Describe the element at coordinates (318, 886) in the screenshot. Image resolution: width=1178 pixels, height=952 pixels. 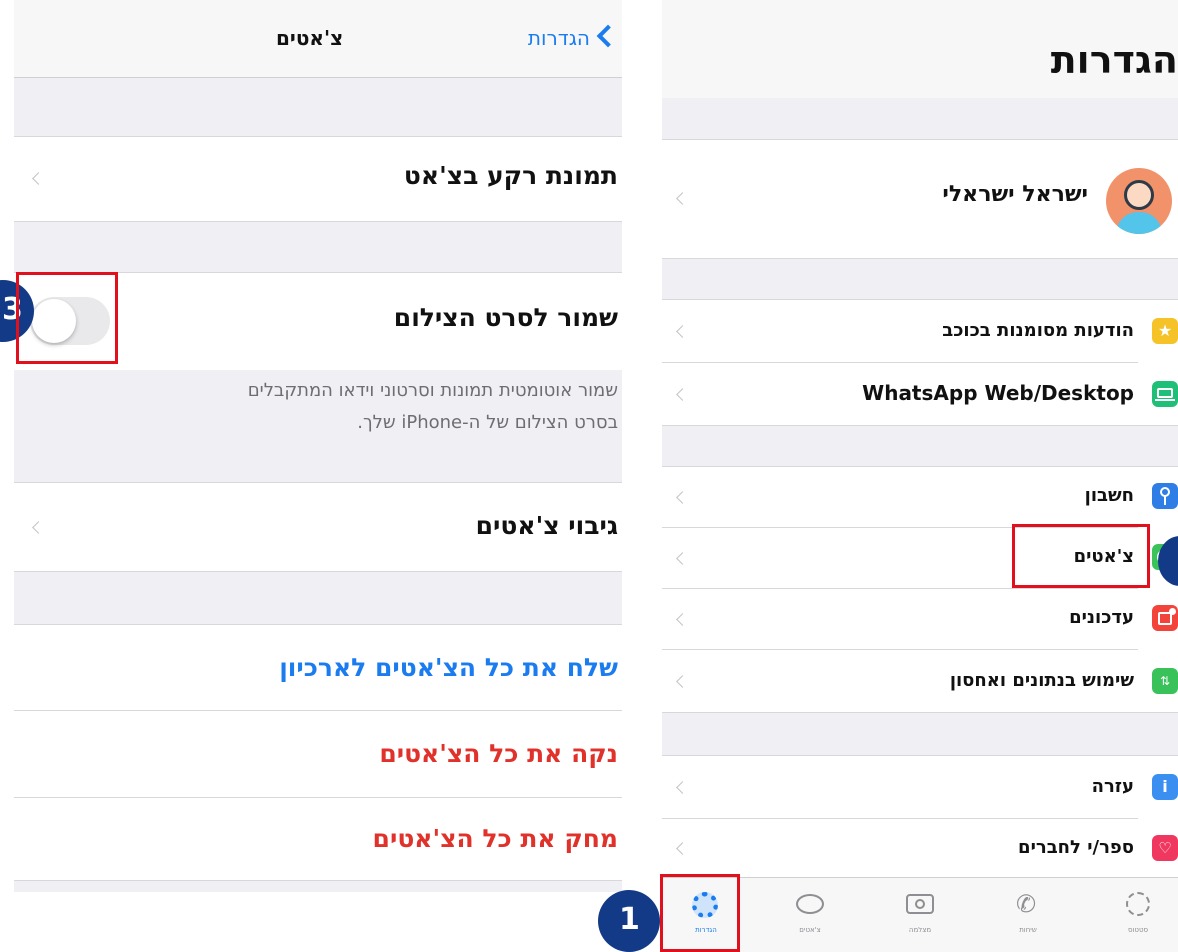
I see `bottom-gap` at that location.